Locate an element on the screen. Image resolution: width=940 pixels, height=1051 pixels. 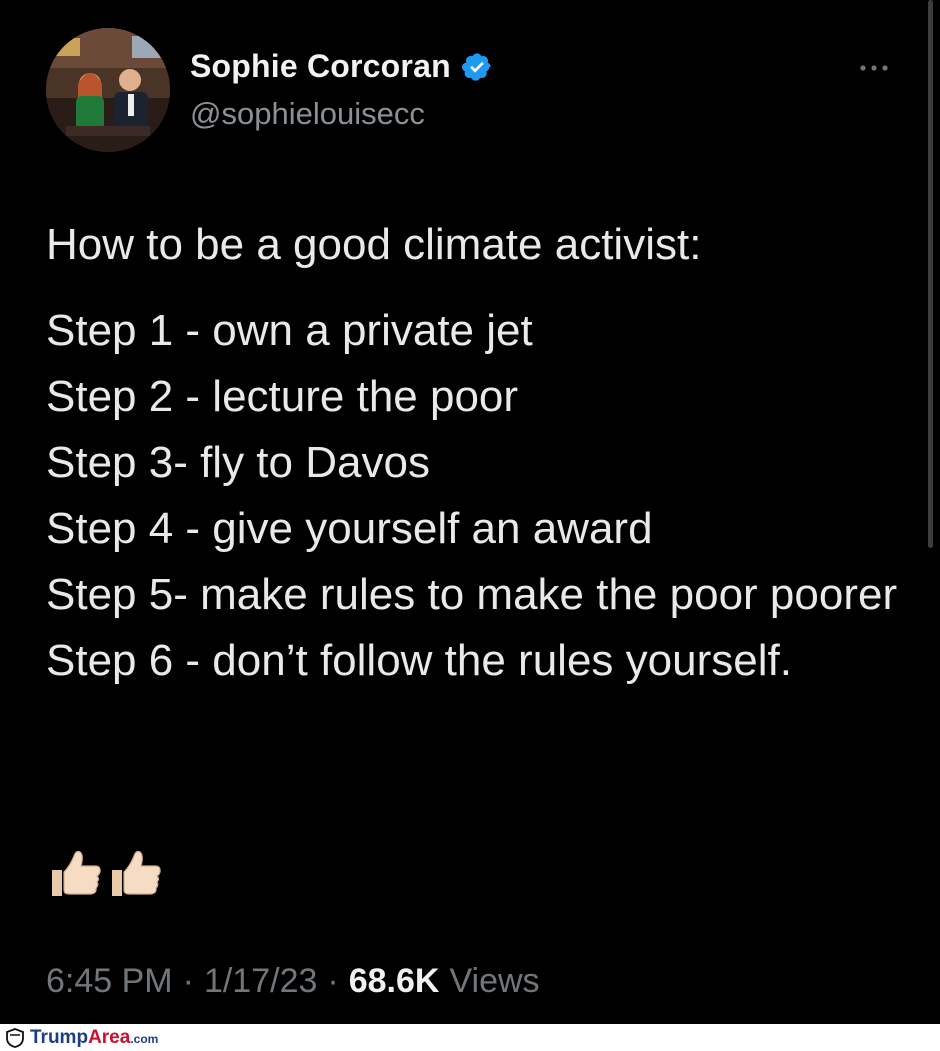
brand-part2: Area is located at coordinates (109, 1037).